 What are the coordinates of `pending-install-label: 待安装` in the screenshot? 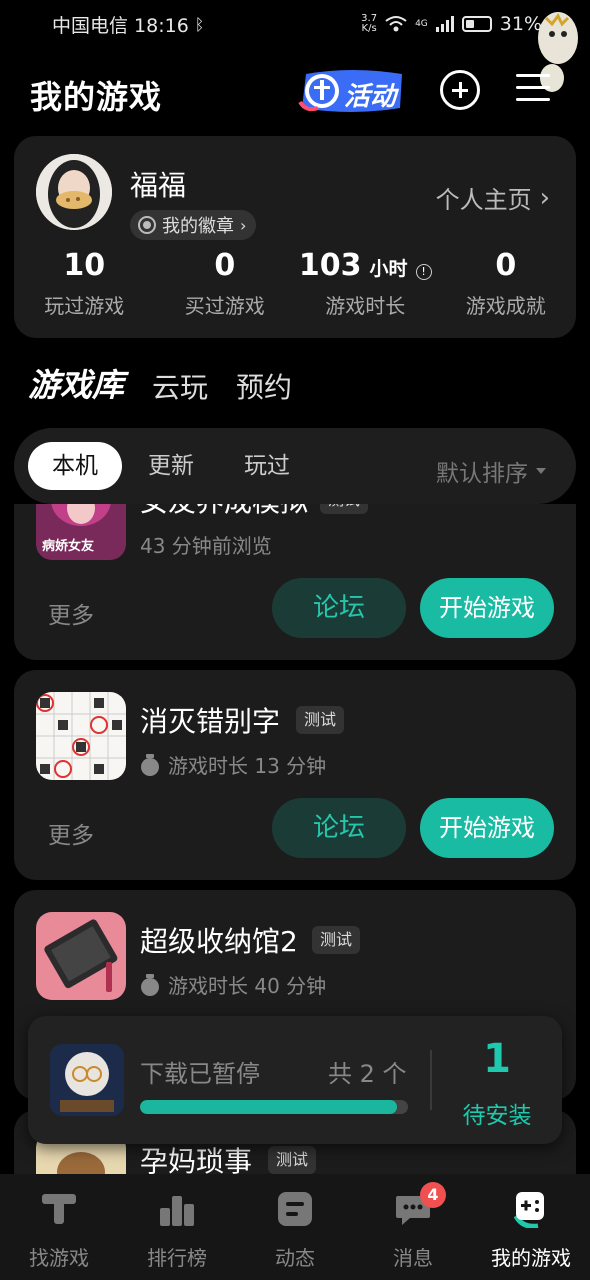 It's located at (497, 1113).